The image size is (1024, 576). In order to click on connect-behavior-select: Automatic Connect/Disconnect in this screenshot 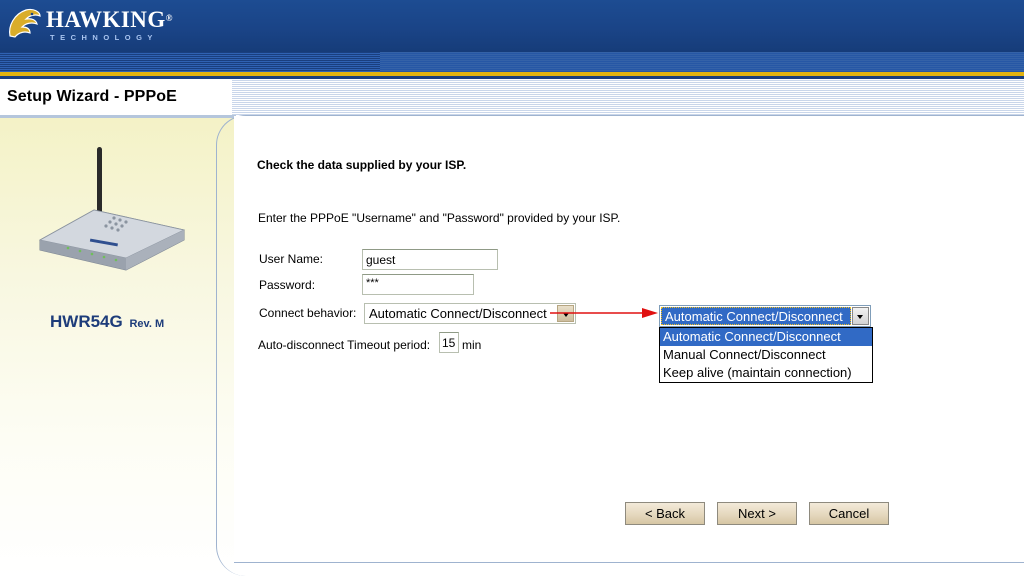, I will do `click(470, 313)`.